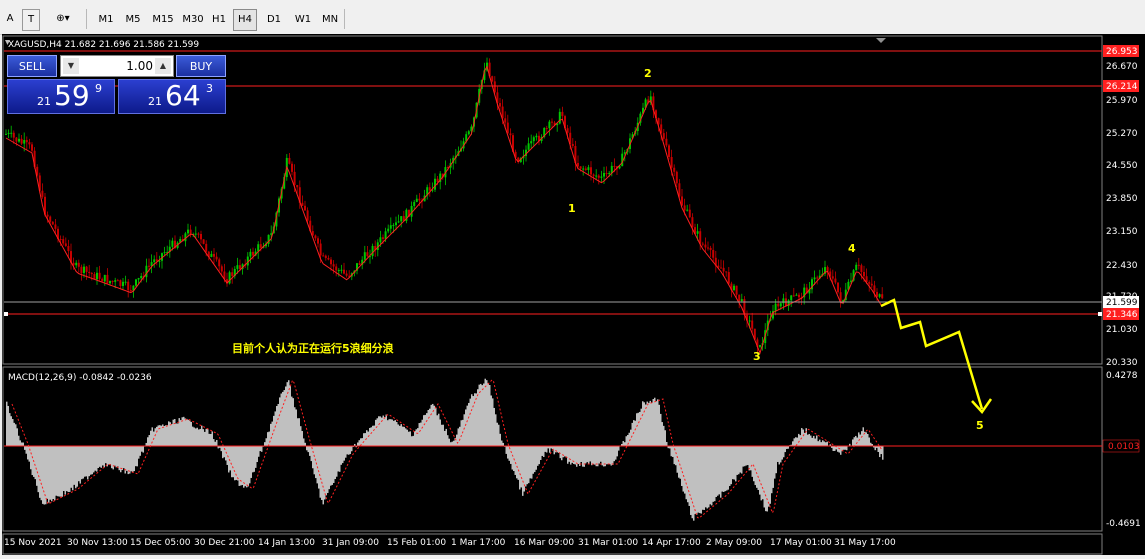 The width and height of the screenshot is (1145, 559). Describe the element at coordinates (193, 20) in the screenshot. I see `timeframe-m30-button: M30` at that location.